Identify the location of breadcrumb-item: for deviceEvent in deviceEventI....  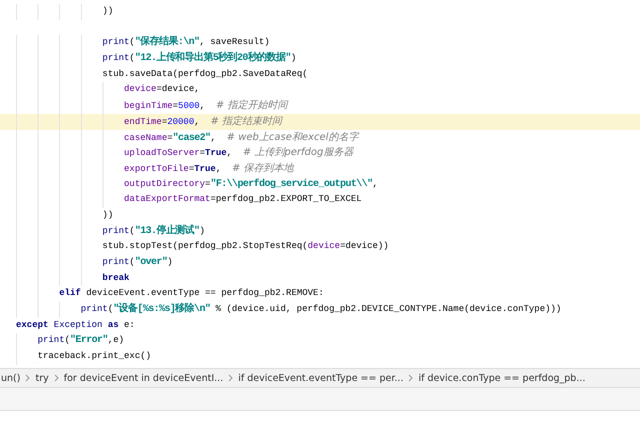
(144, 378).